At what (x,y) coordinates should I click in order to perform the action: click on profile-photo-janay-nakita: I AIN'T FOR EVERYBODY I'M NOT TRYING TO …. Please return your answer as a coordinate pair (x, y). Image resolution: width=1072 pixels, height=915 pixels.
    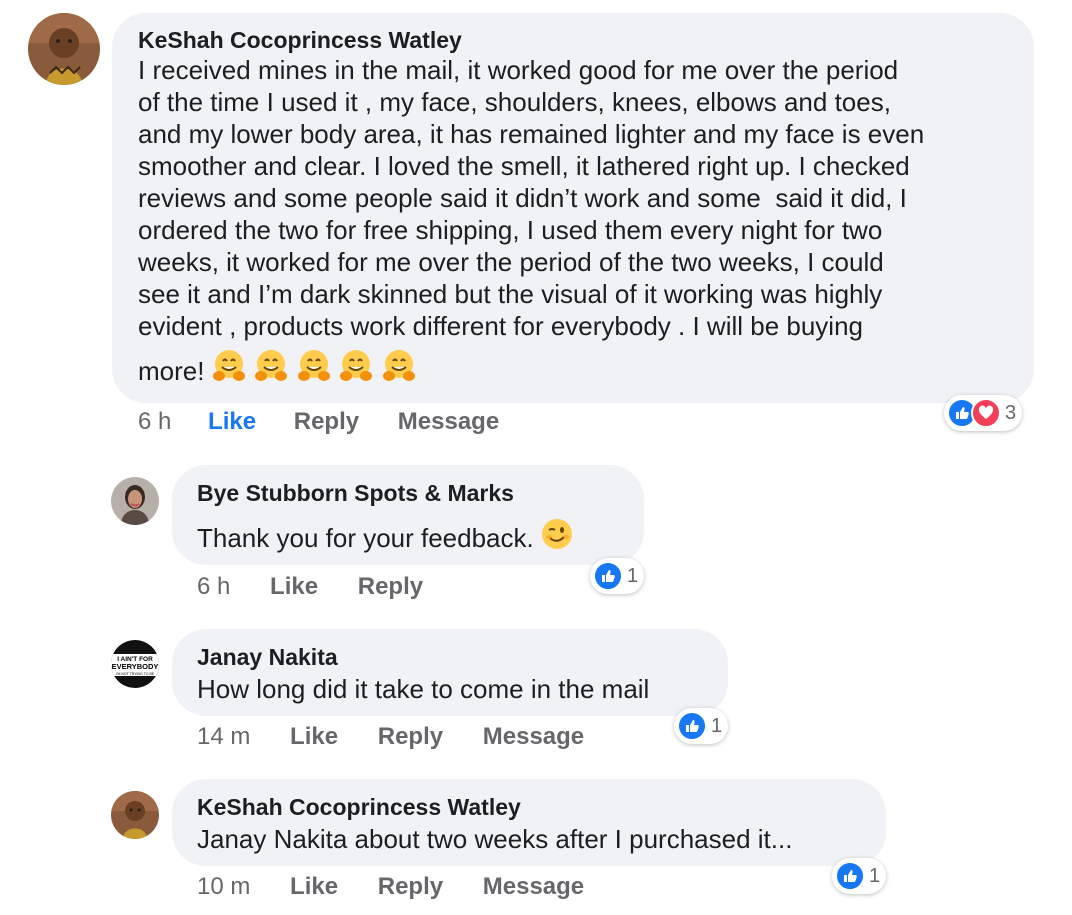
    Looking at the image, I should click on (135, 664).